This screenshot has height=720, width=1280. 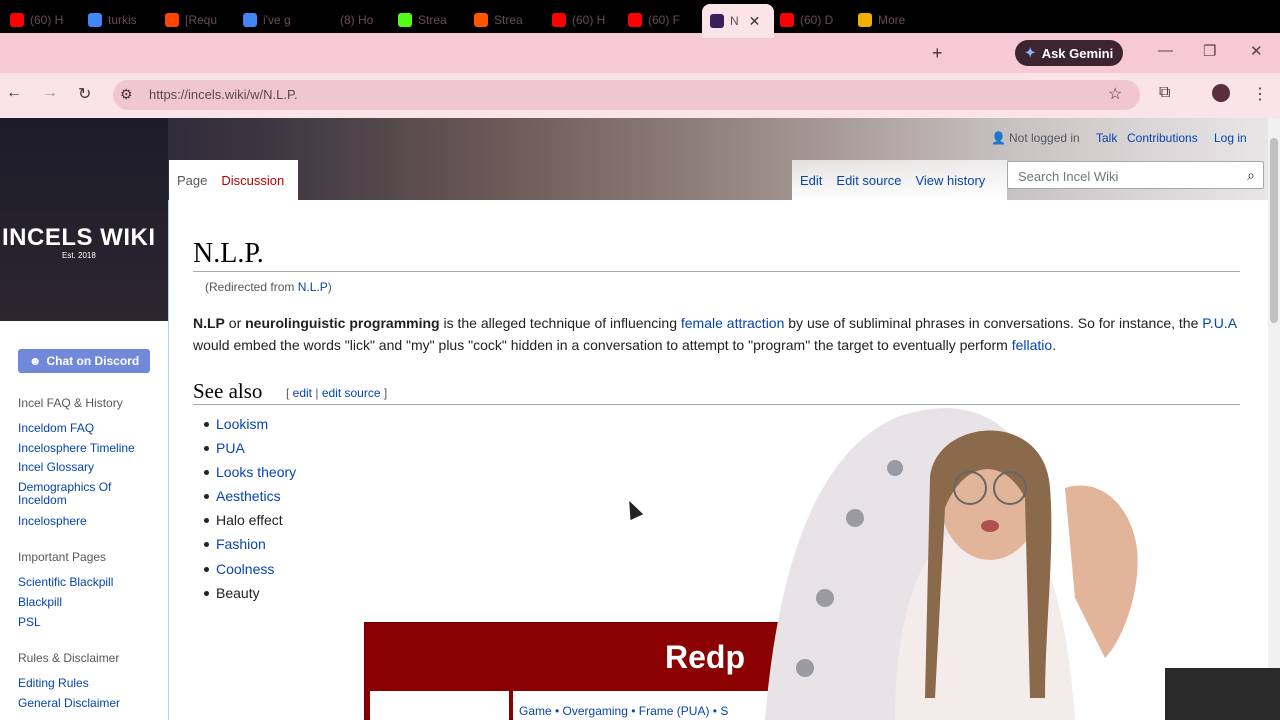 I want to click on sidebar-item: General Disclaimer, so click(x=88, y=703).